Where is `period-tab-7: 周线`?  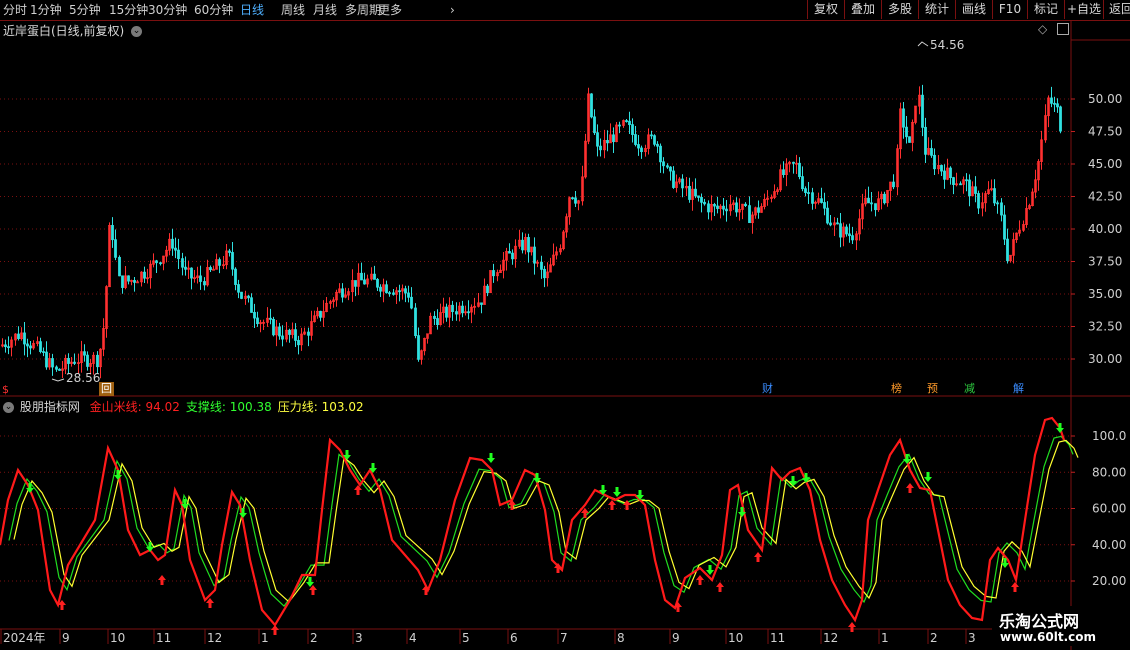 period-tab-7: 周线 is located at coordinates (293, 10).